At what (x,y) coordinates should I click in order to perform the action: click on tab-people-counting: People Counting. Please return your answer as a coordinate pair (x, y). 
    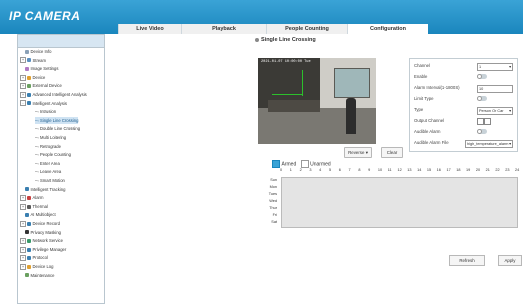
    Looking at the image, I should click on (306, 29).